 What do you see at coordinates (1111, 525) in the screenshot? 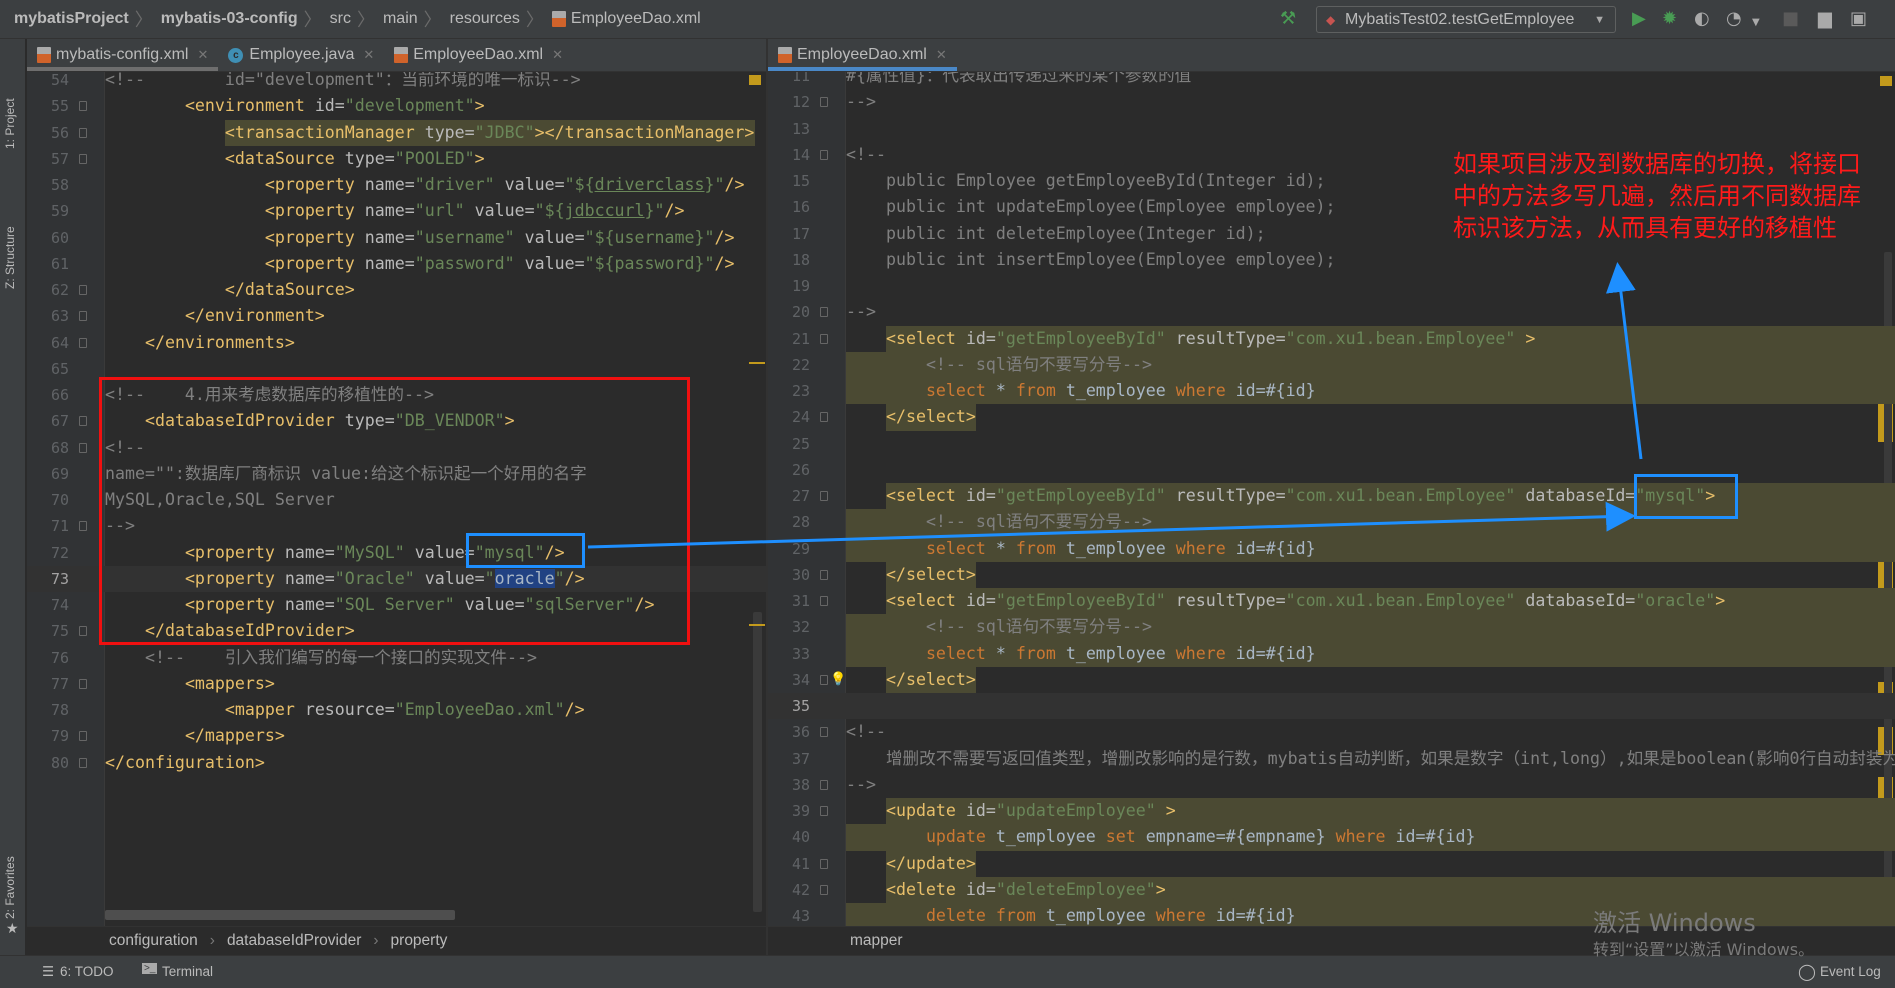
I see `arrow-to-databaseid` at bounding box center [1111, 525].